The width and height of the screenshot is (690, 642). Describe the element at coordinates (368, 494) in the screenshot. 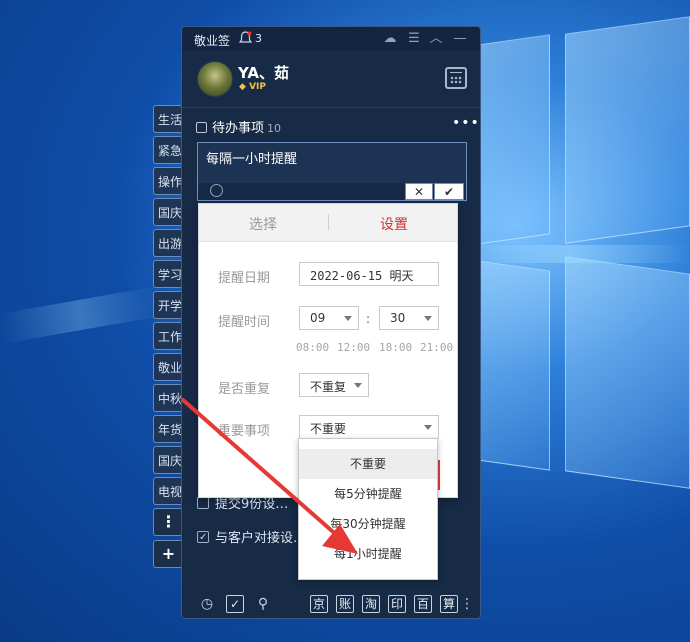

I see `dropdown-option: 每5分钟提醒` at that location.